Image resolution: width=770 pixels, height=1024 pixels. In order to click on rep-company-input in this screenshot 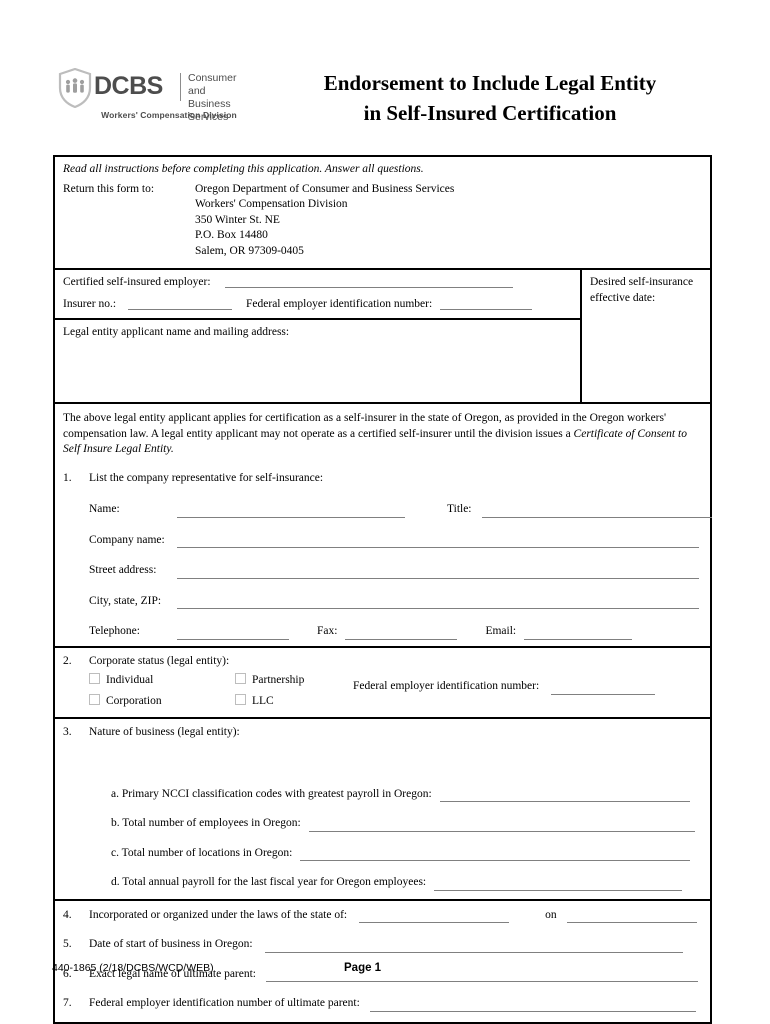, I will do `click(438, 541)`.